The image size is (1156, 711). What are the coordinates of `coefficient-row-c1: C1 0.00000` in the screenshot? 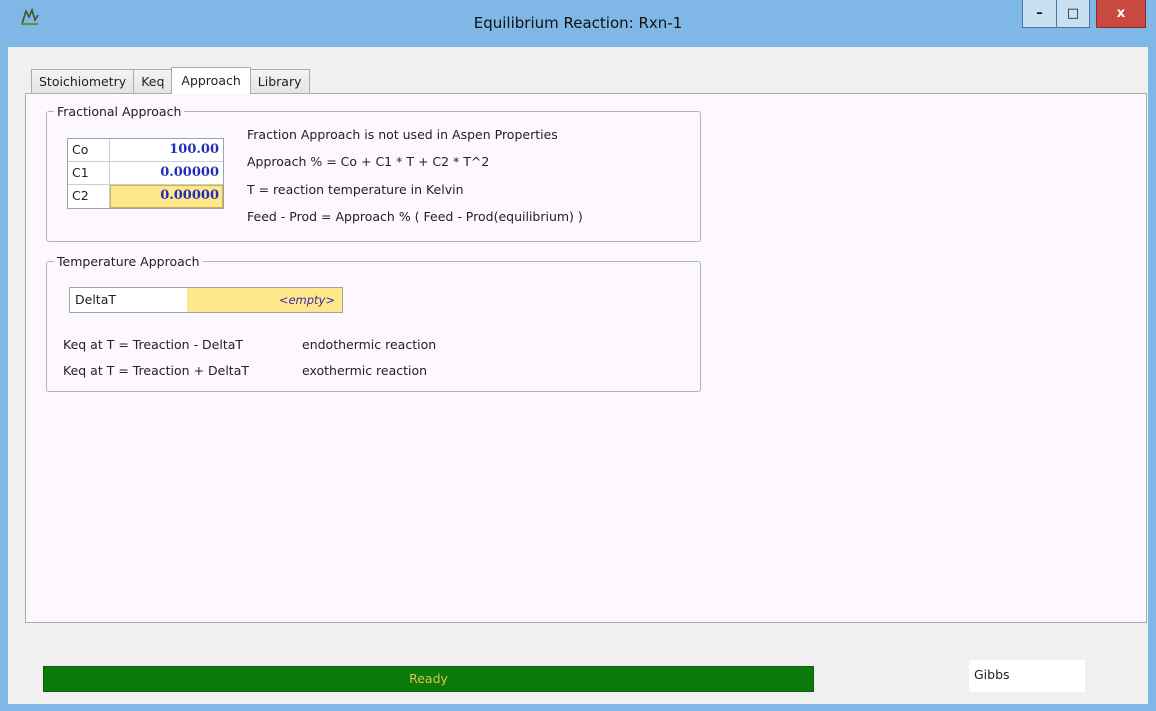 It's located at (145, 173).